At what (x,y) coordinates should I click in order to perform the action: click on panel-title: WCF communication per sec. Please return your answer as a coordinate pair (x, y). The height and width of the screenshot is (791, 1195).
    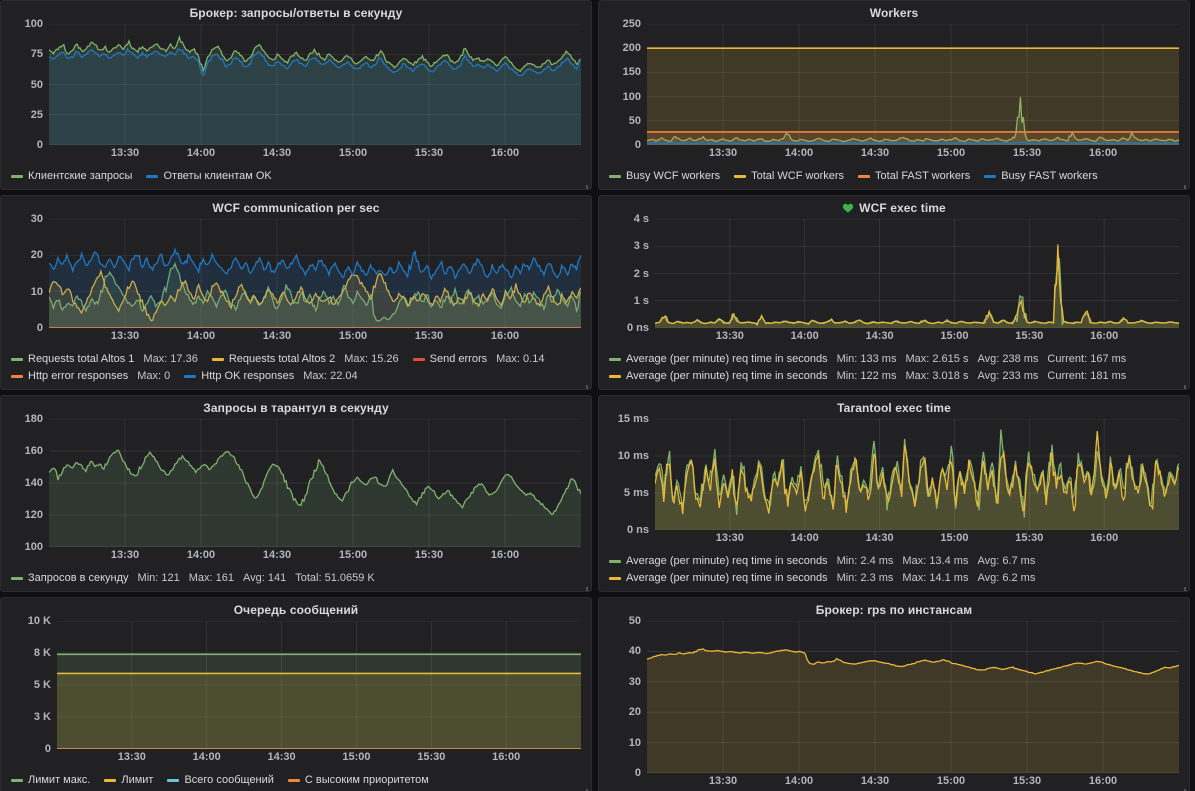
    Looking at the image, I should click on (296, 206).